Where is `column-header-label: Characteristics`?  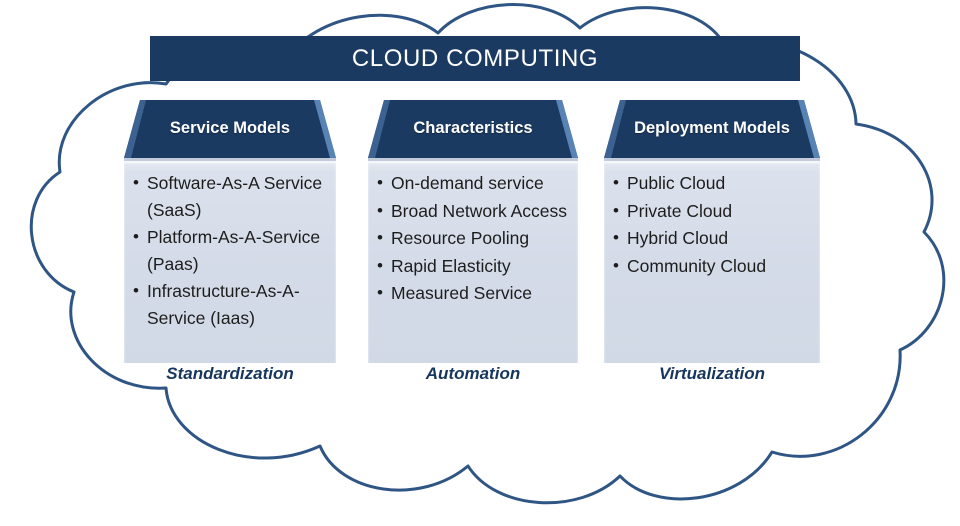
column-header-label: Characteristics is located at coordinates (473, 128).